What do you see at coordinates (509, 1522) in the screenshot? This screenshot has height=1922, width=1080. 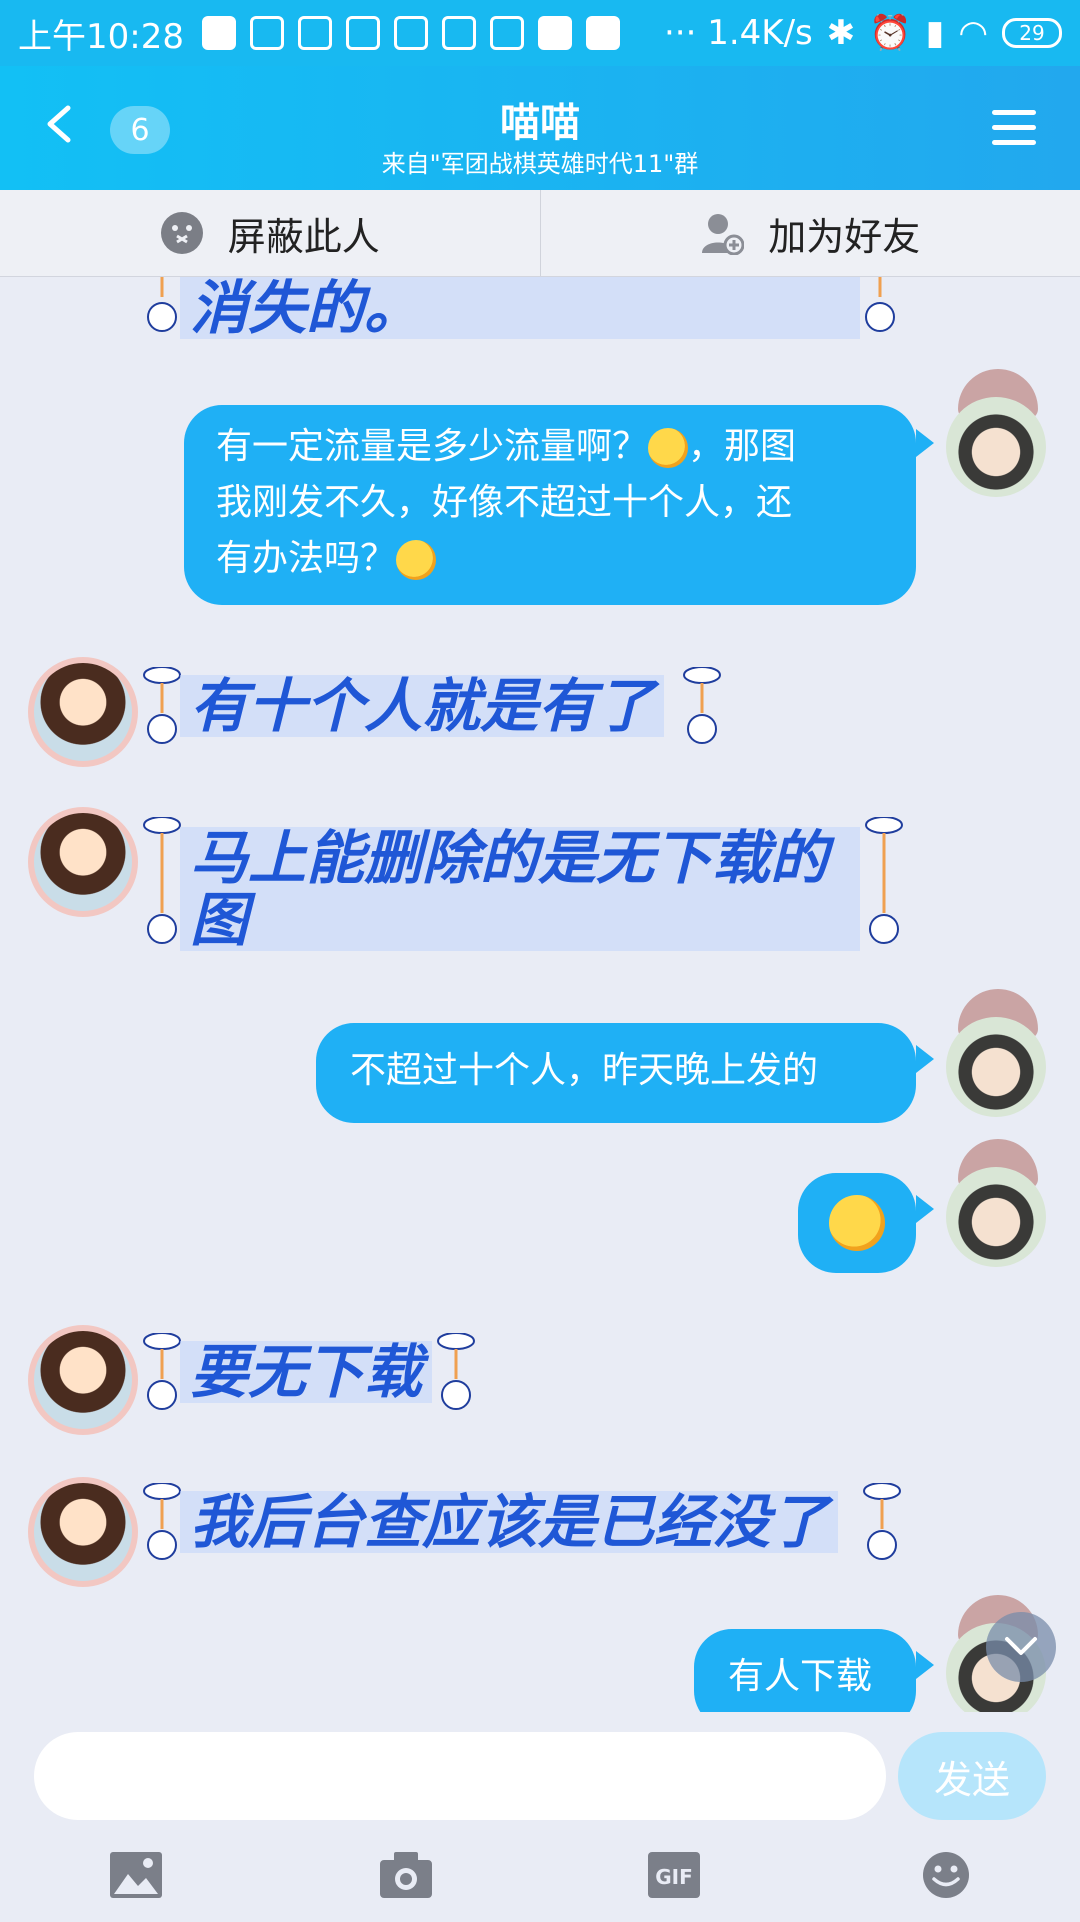 I see `message-text-left: 我后台查应该是已经没了` at bounding box center [509, 1522].